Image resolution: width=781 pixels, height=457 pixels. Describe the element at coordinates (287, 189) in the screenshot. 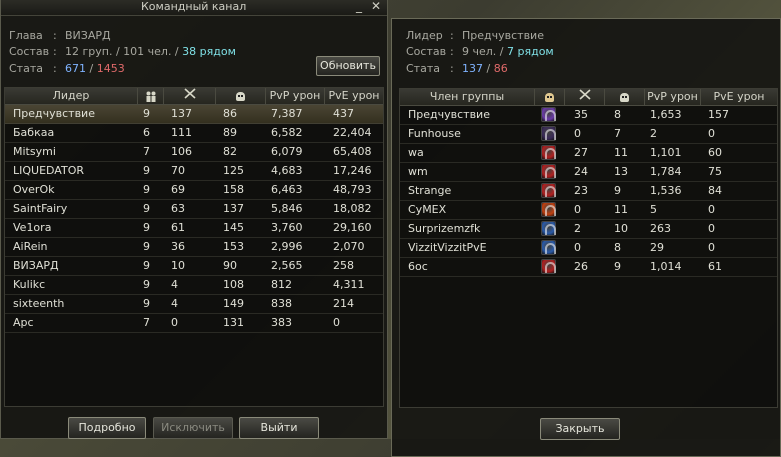

I see `table-cell: 6,463` at that location.